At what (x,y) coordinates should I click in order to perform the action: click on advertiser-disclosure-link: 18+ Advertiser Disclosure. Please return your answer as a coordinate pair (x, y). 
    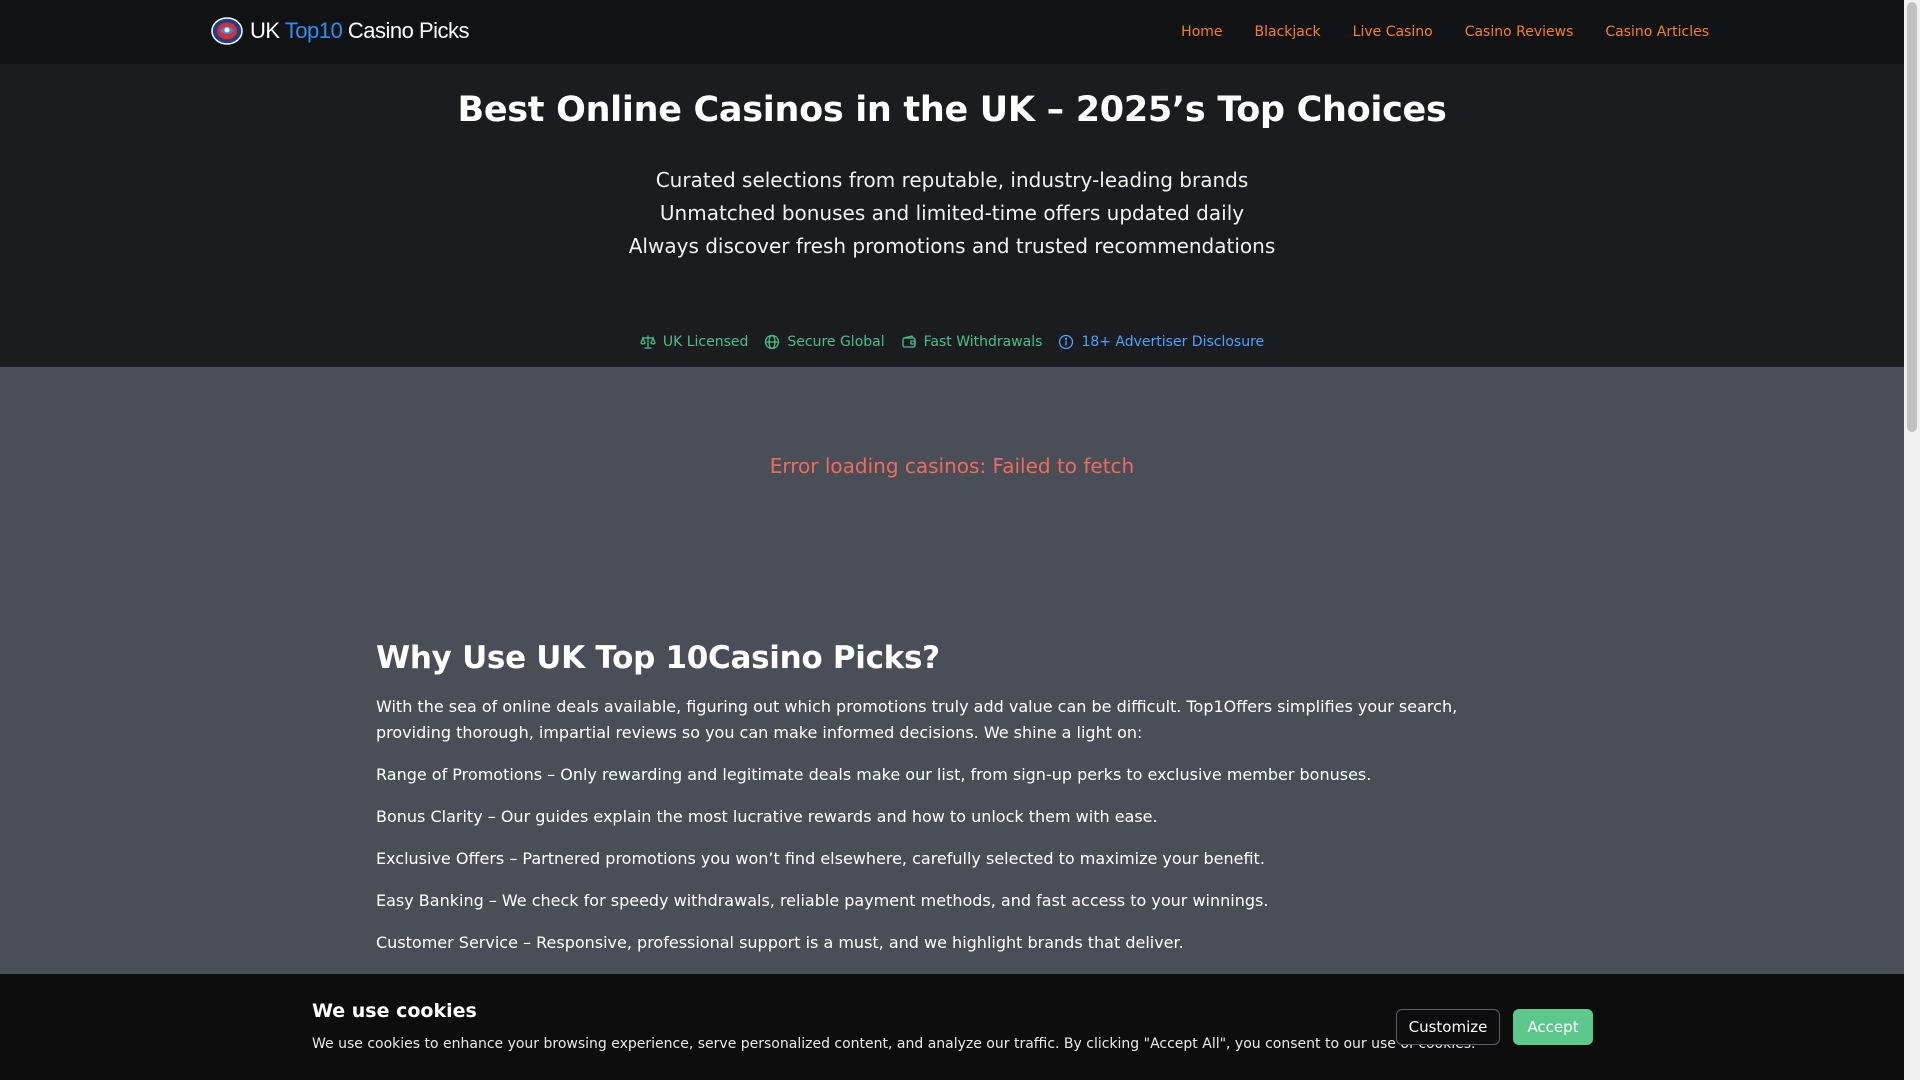
    Looking at the image, I should click on (1161, 342).